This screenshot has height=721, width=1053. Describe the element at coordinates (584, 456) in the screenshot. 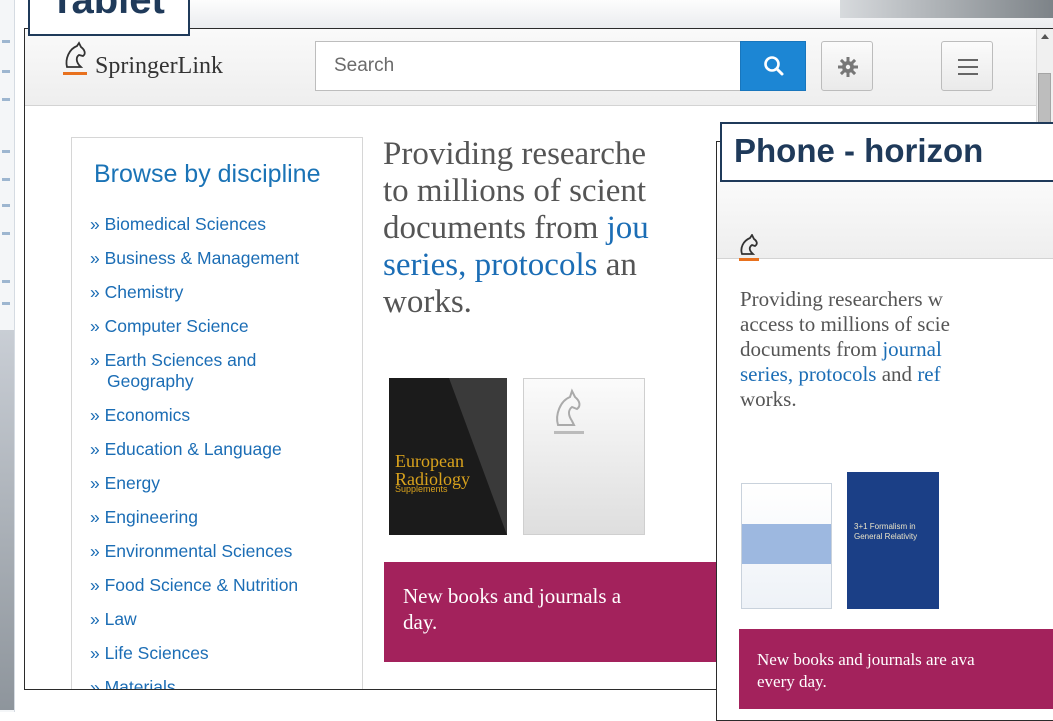

I see `book-cover-placeholder` at that location.